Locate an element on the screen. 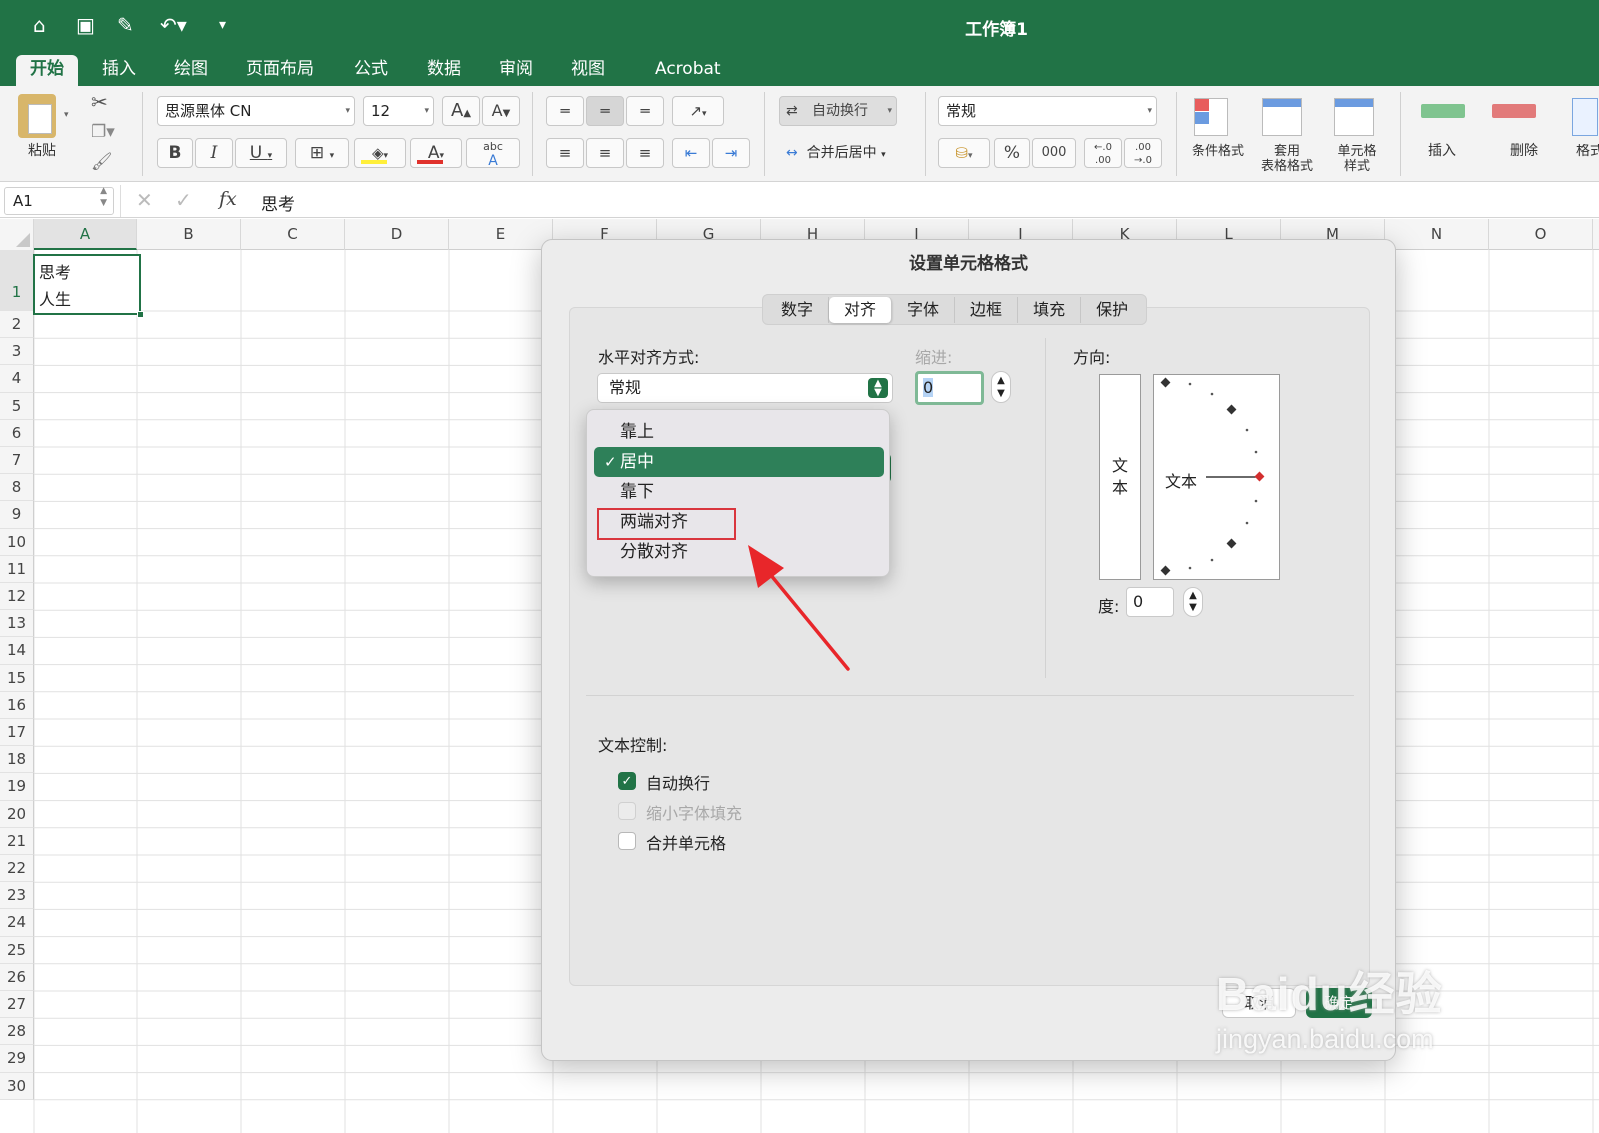 The width and height of the screenshot is (1599, 1133). orientation-dial: 文本 is located at coordinates (1216, 477).